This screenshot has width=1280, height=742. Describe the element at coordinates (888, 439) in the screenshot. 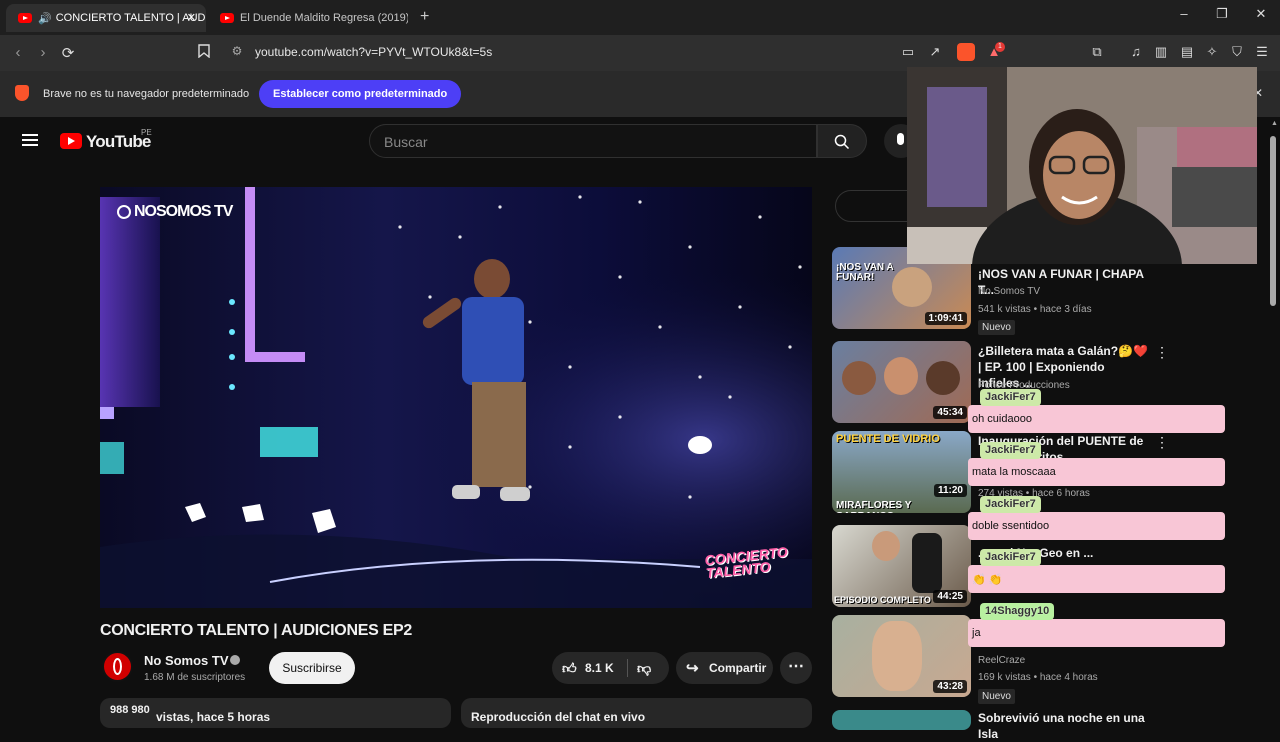

I see `thumb-text-top: PUENTE DE VIDRIO` at that location.